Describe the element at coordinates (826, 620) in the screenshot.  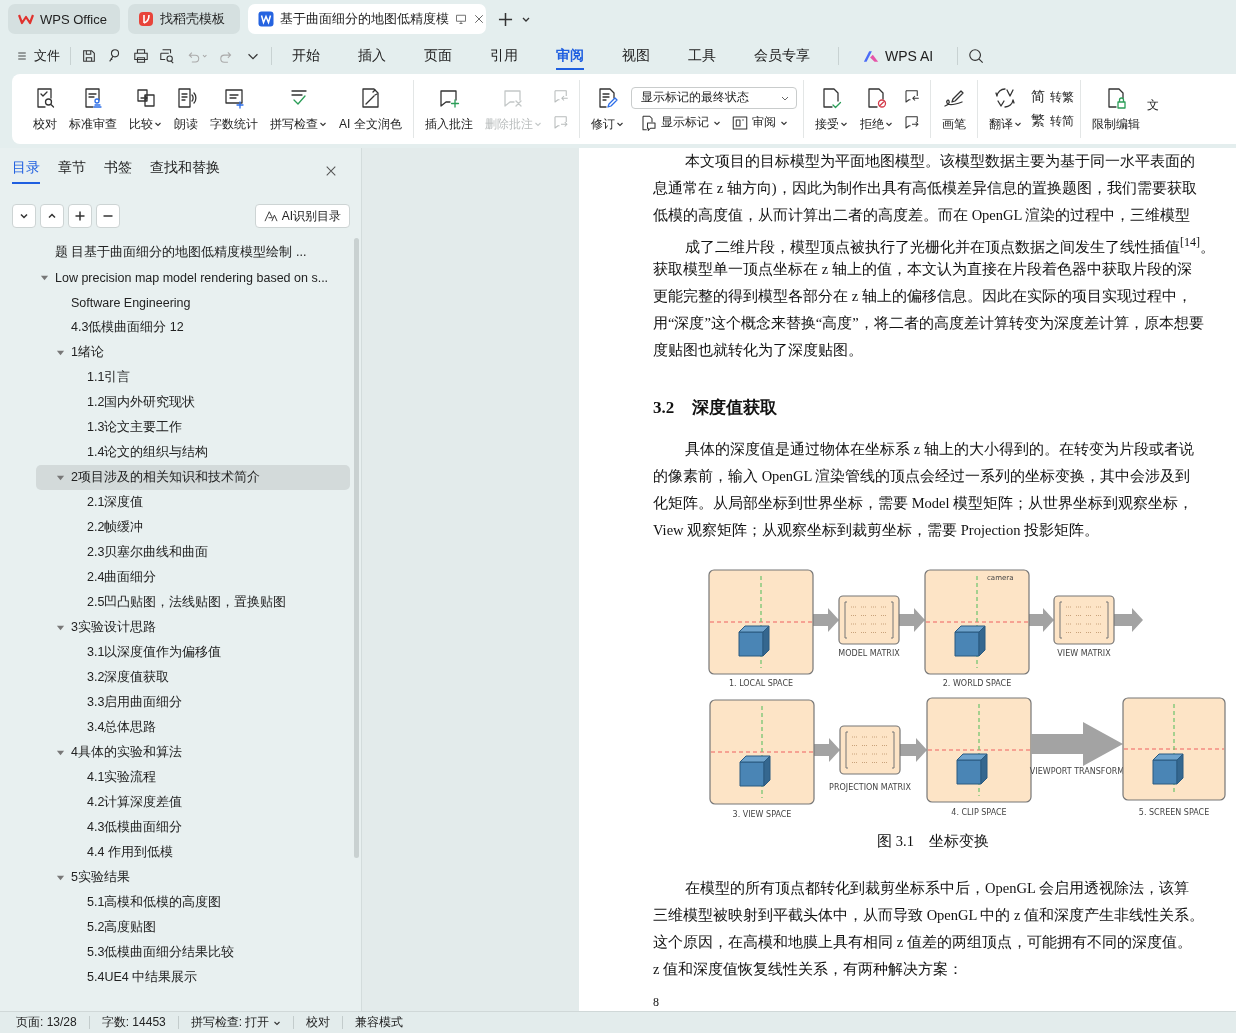
I see `flow-arrow` at that location.